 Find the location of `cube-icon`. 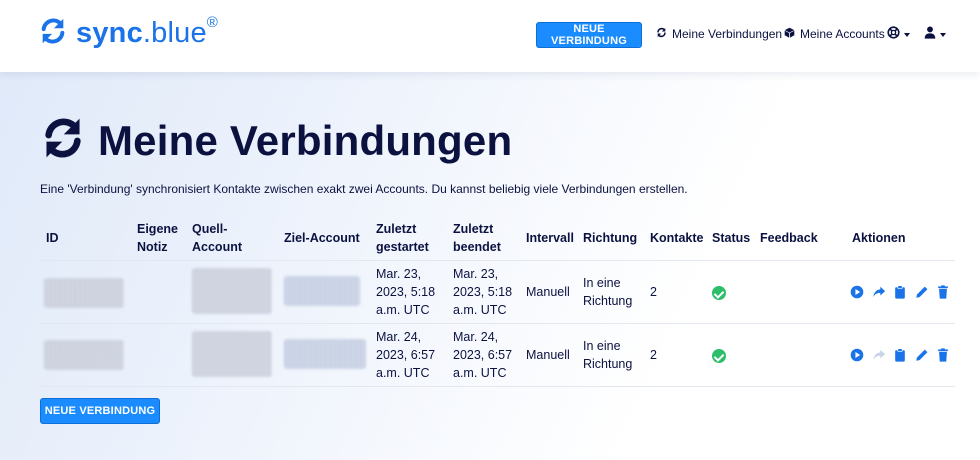

cube-icon is located at coordinates (792, 34).